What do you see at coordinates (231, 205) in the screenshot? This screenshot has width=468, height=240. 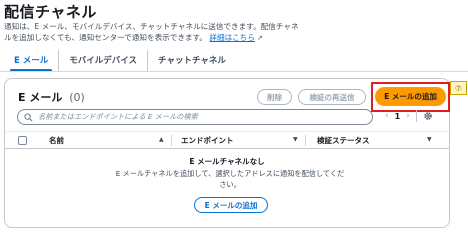 I see `add-email-empty-button: E メールの追加` at bounding box center [231, 205].